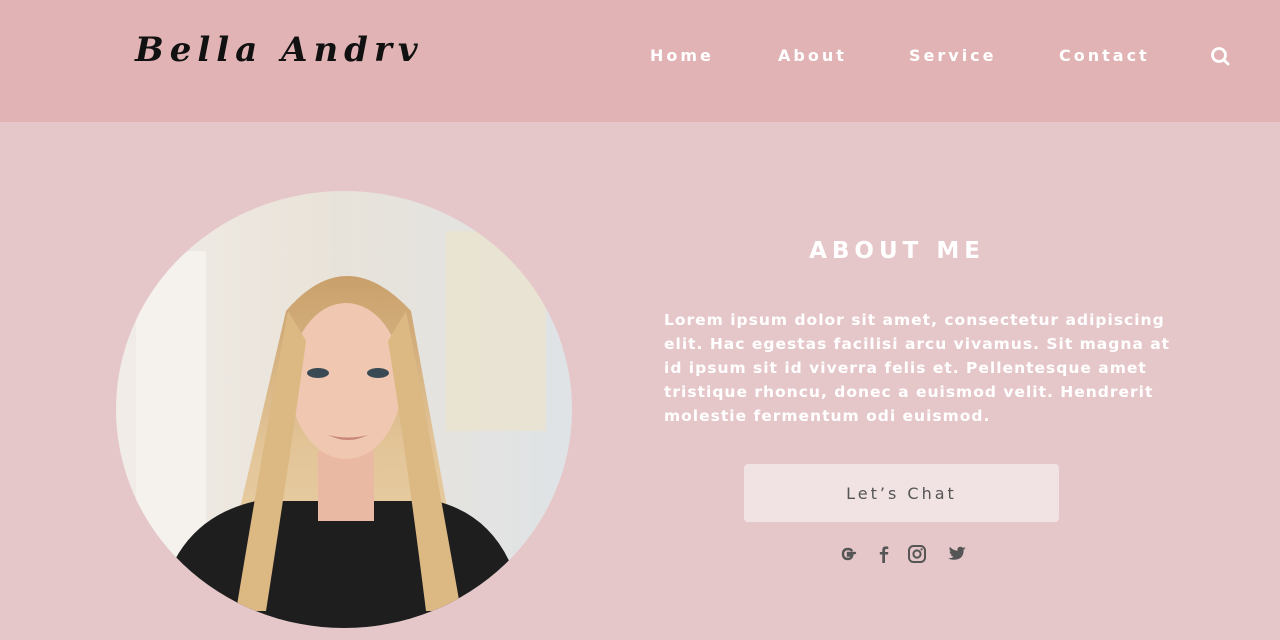  I want to click on site-logo: Bella Andrv, so click(279, 50).